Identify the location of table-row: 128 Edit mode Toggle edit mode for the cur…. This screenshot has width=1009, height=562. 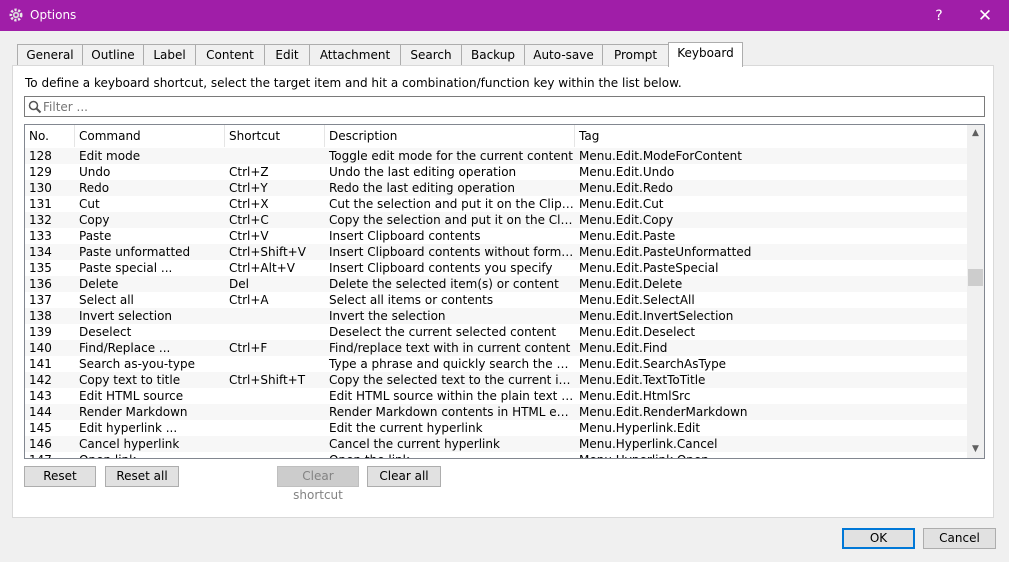
(496, 156).